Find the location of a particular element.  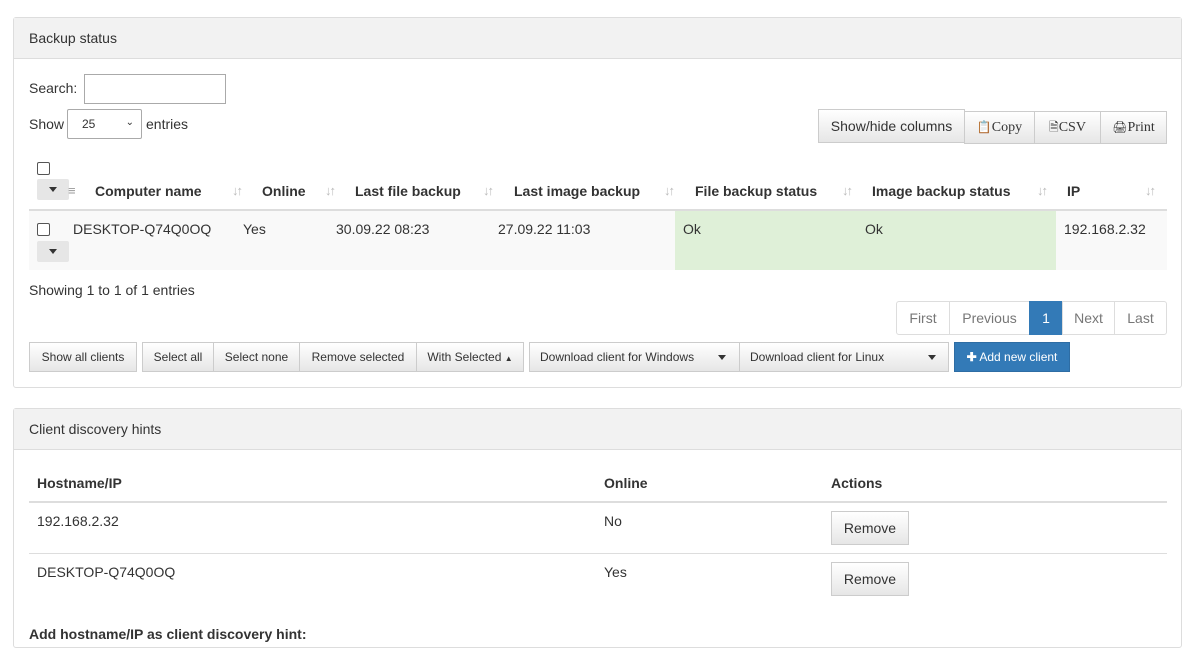

download-linux-dropdown: Download client for Linux is located at coordinates (844, 357).